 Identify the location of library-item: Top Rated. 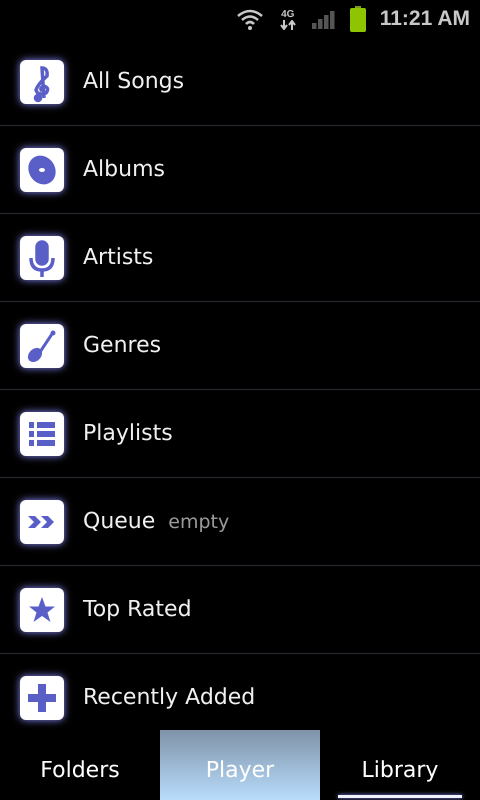
(240, 610).